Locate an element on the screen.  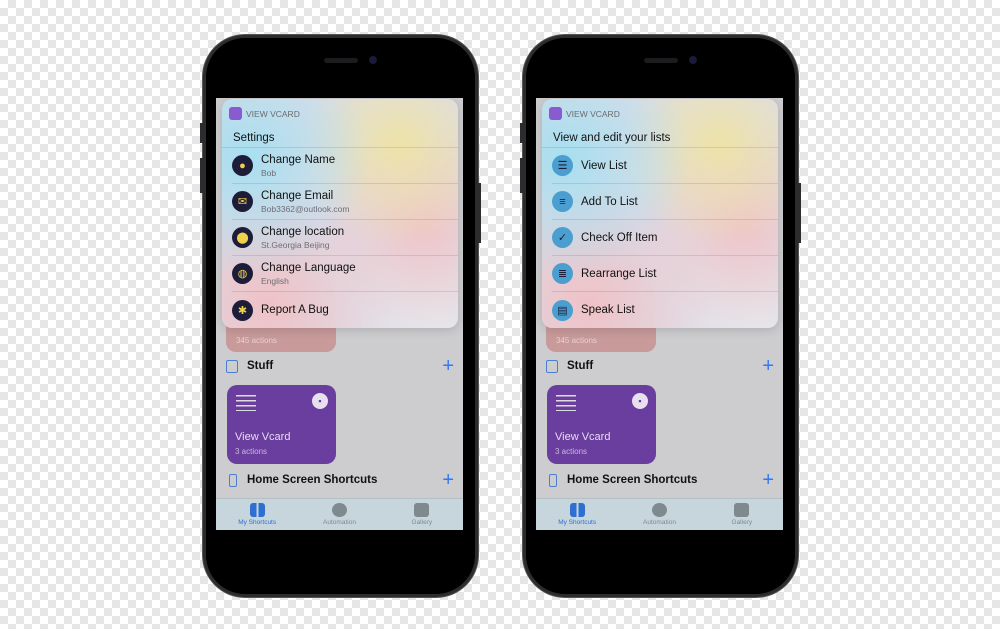
globe-icon: ◍ is located at coordinates (242, 273).